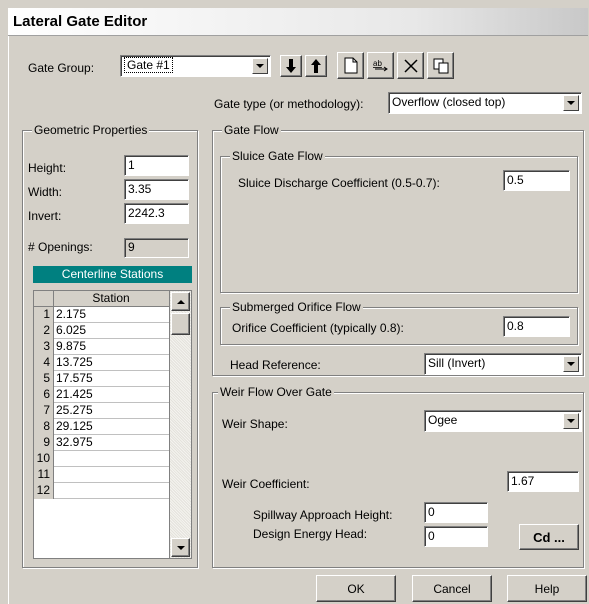  I want to click on sluice-coef-label: Sluice Discharge Coefficient (0.5-0.7):, so click(339, 183).